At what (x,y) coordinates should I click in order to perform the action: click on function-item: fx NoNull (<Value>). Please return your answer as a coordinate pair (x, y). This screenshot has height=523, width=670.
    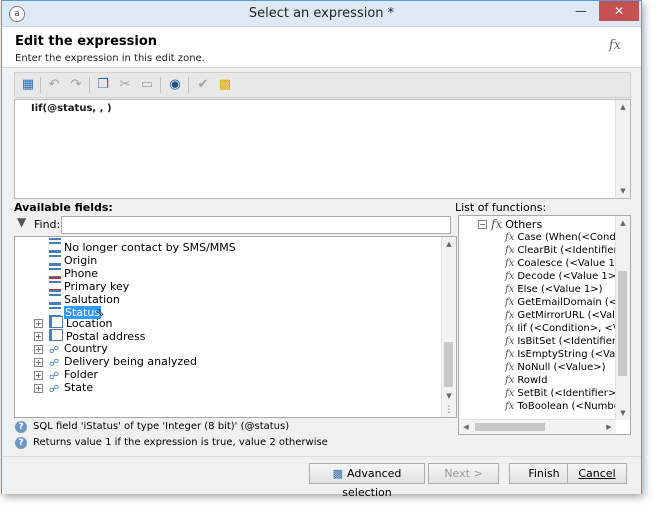
    Looking at the image, I should click on (555, 367).